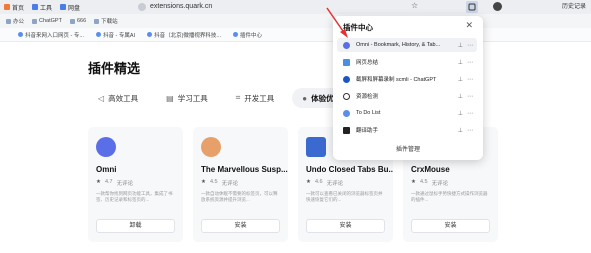 This screenshot has width=591, height=253. I want to click on history-button: 历史记录, so click(574, 7).